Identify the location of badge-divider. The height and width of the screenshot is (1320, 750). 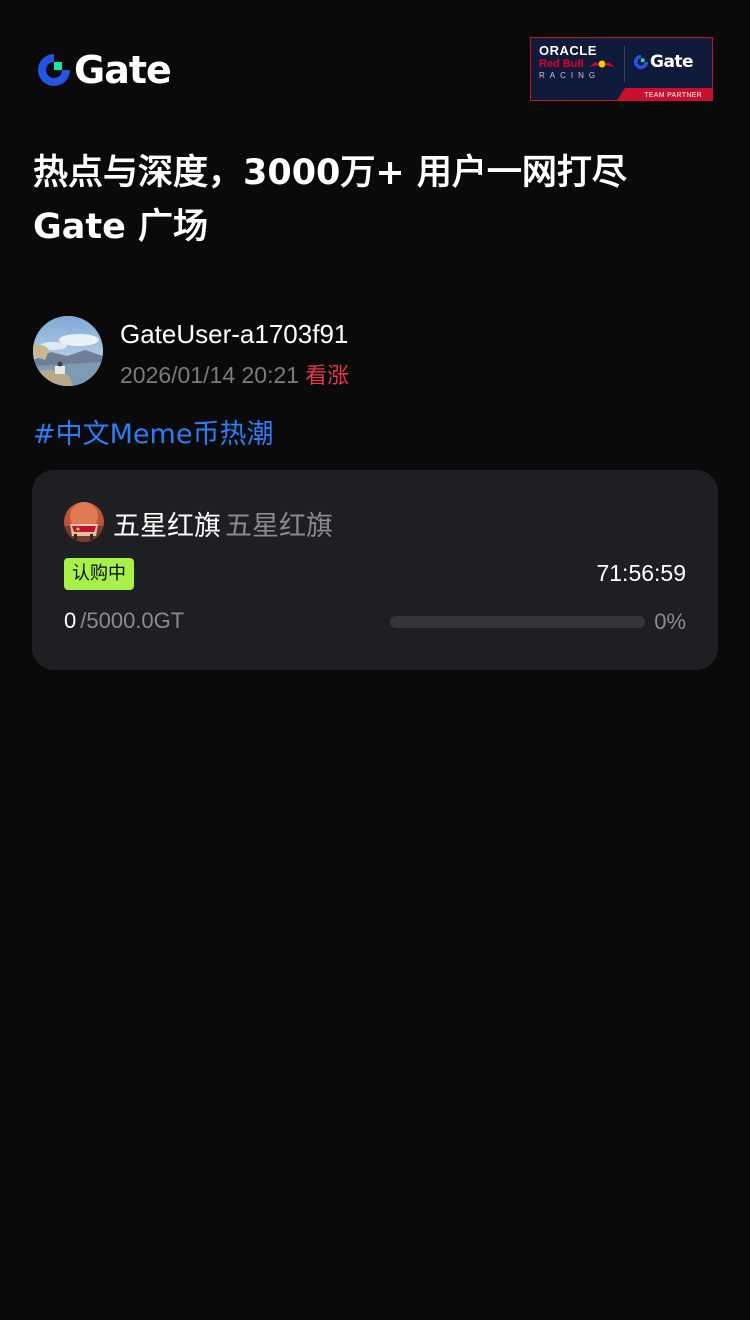
(624, 64).